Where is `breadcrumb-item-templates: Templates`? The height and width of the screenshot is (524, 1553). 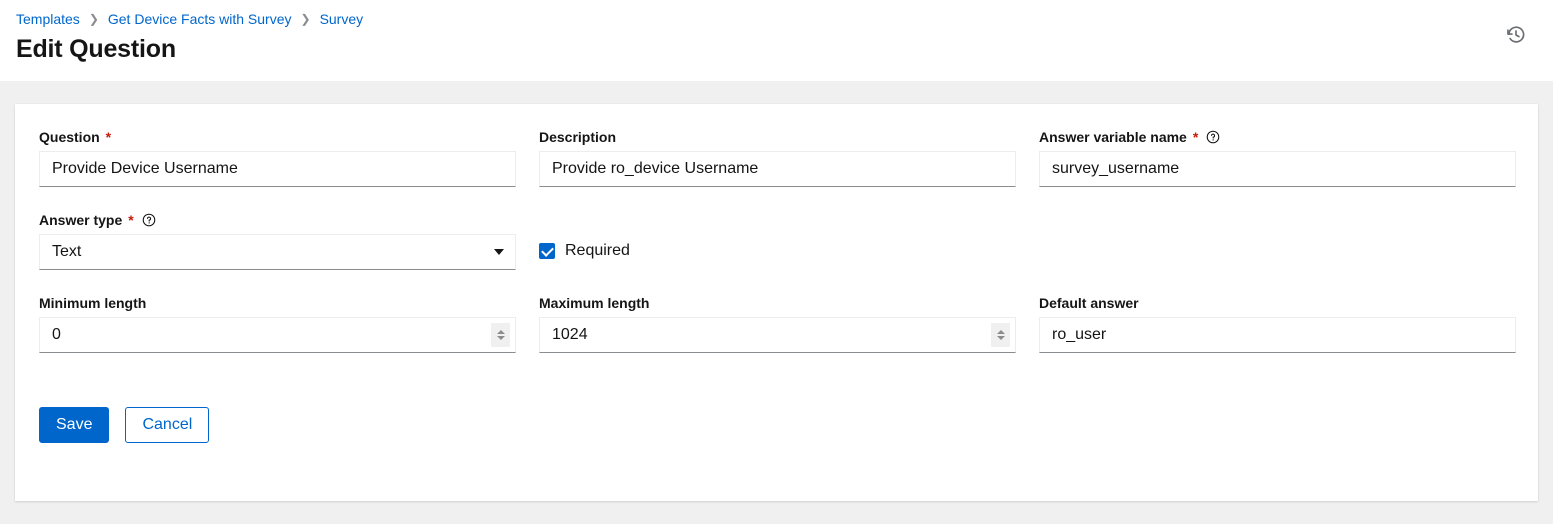 breadcrumb-item-templates: Templates is located at coordinates (48, 19).